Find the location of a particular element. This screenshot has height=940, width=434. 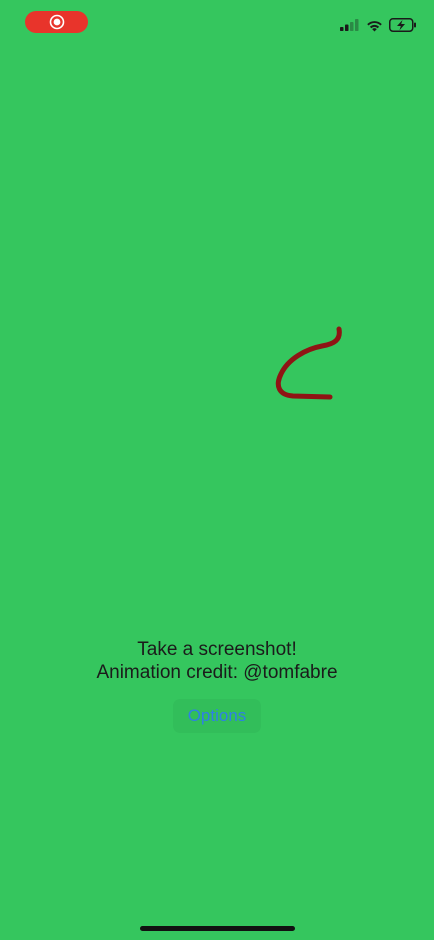

home-indicator is located at coordinates (217, 928).